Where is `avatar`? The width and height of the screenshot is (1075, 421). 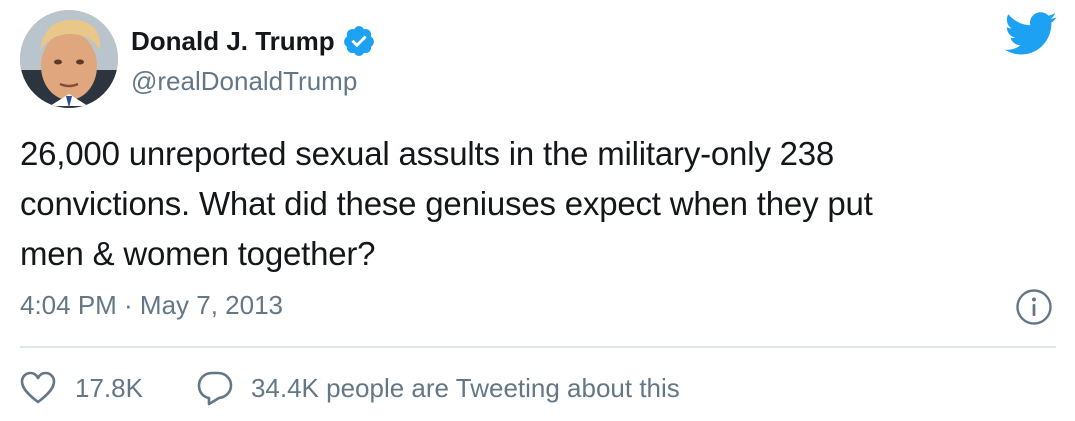 avatar is located at coordinates (69, 59).